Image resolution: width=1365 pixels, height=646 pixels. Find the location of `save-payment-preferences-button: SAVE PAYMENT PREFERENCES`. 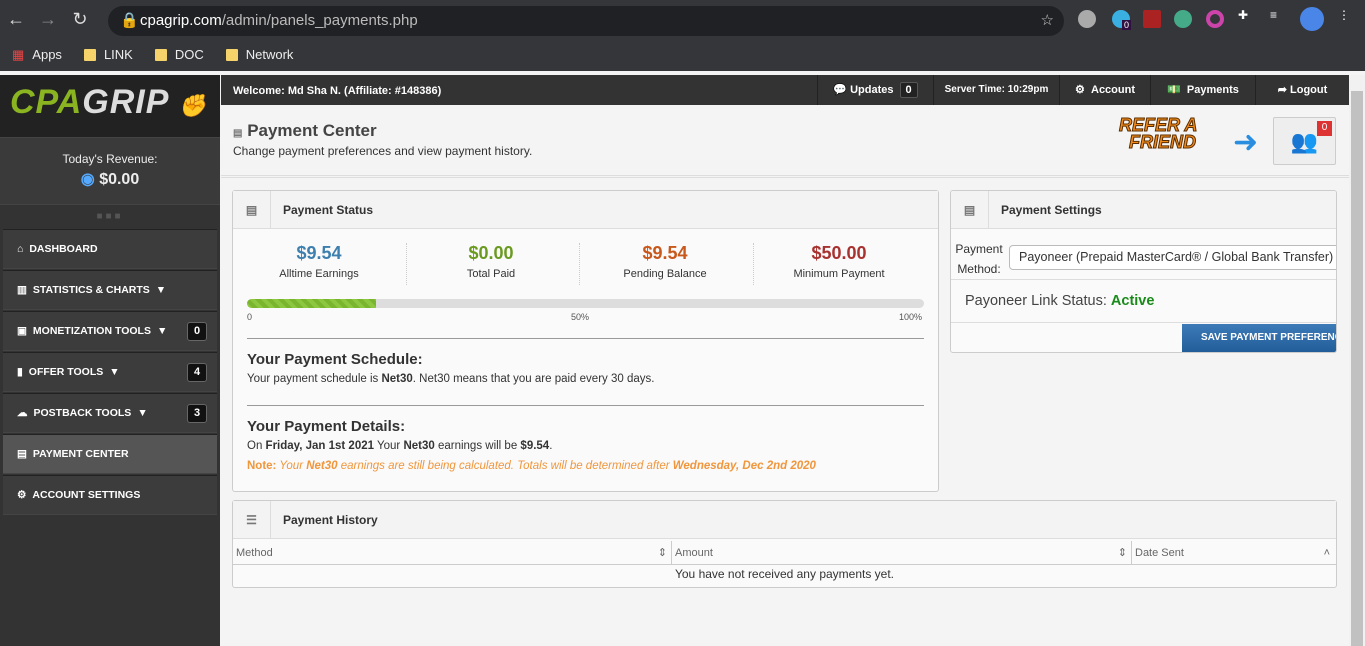

save-payment-preferences-button: SAVE PAYMENT PREFERENCES is located at coordinates (1259, 338).